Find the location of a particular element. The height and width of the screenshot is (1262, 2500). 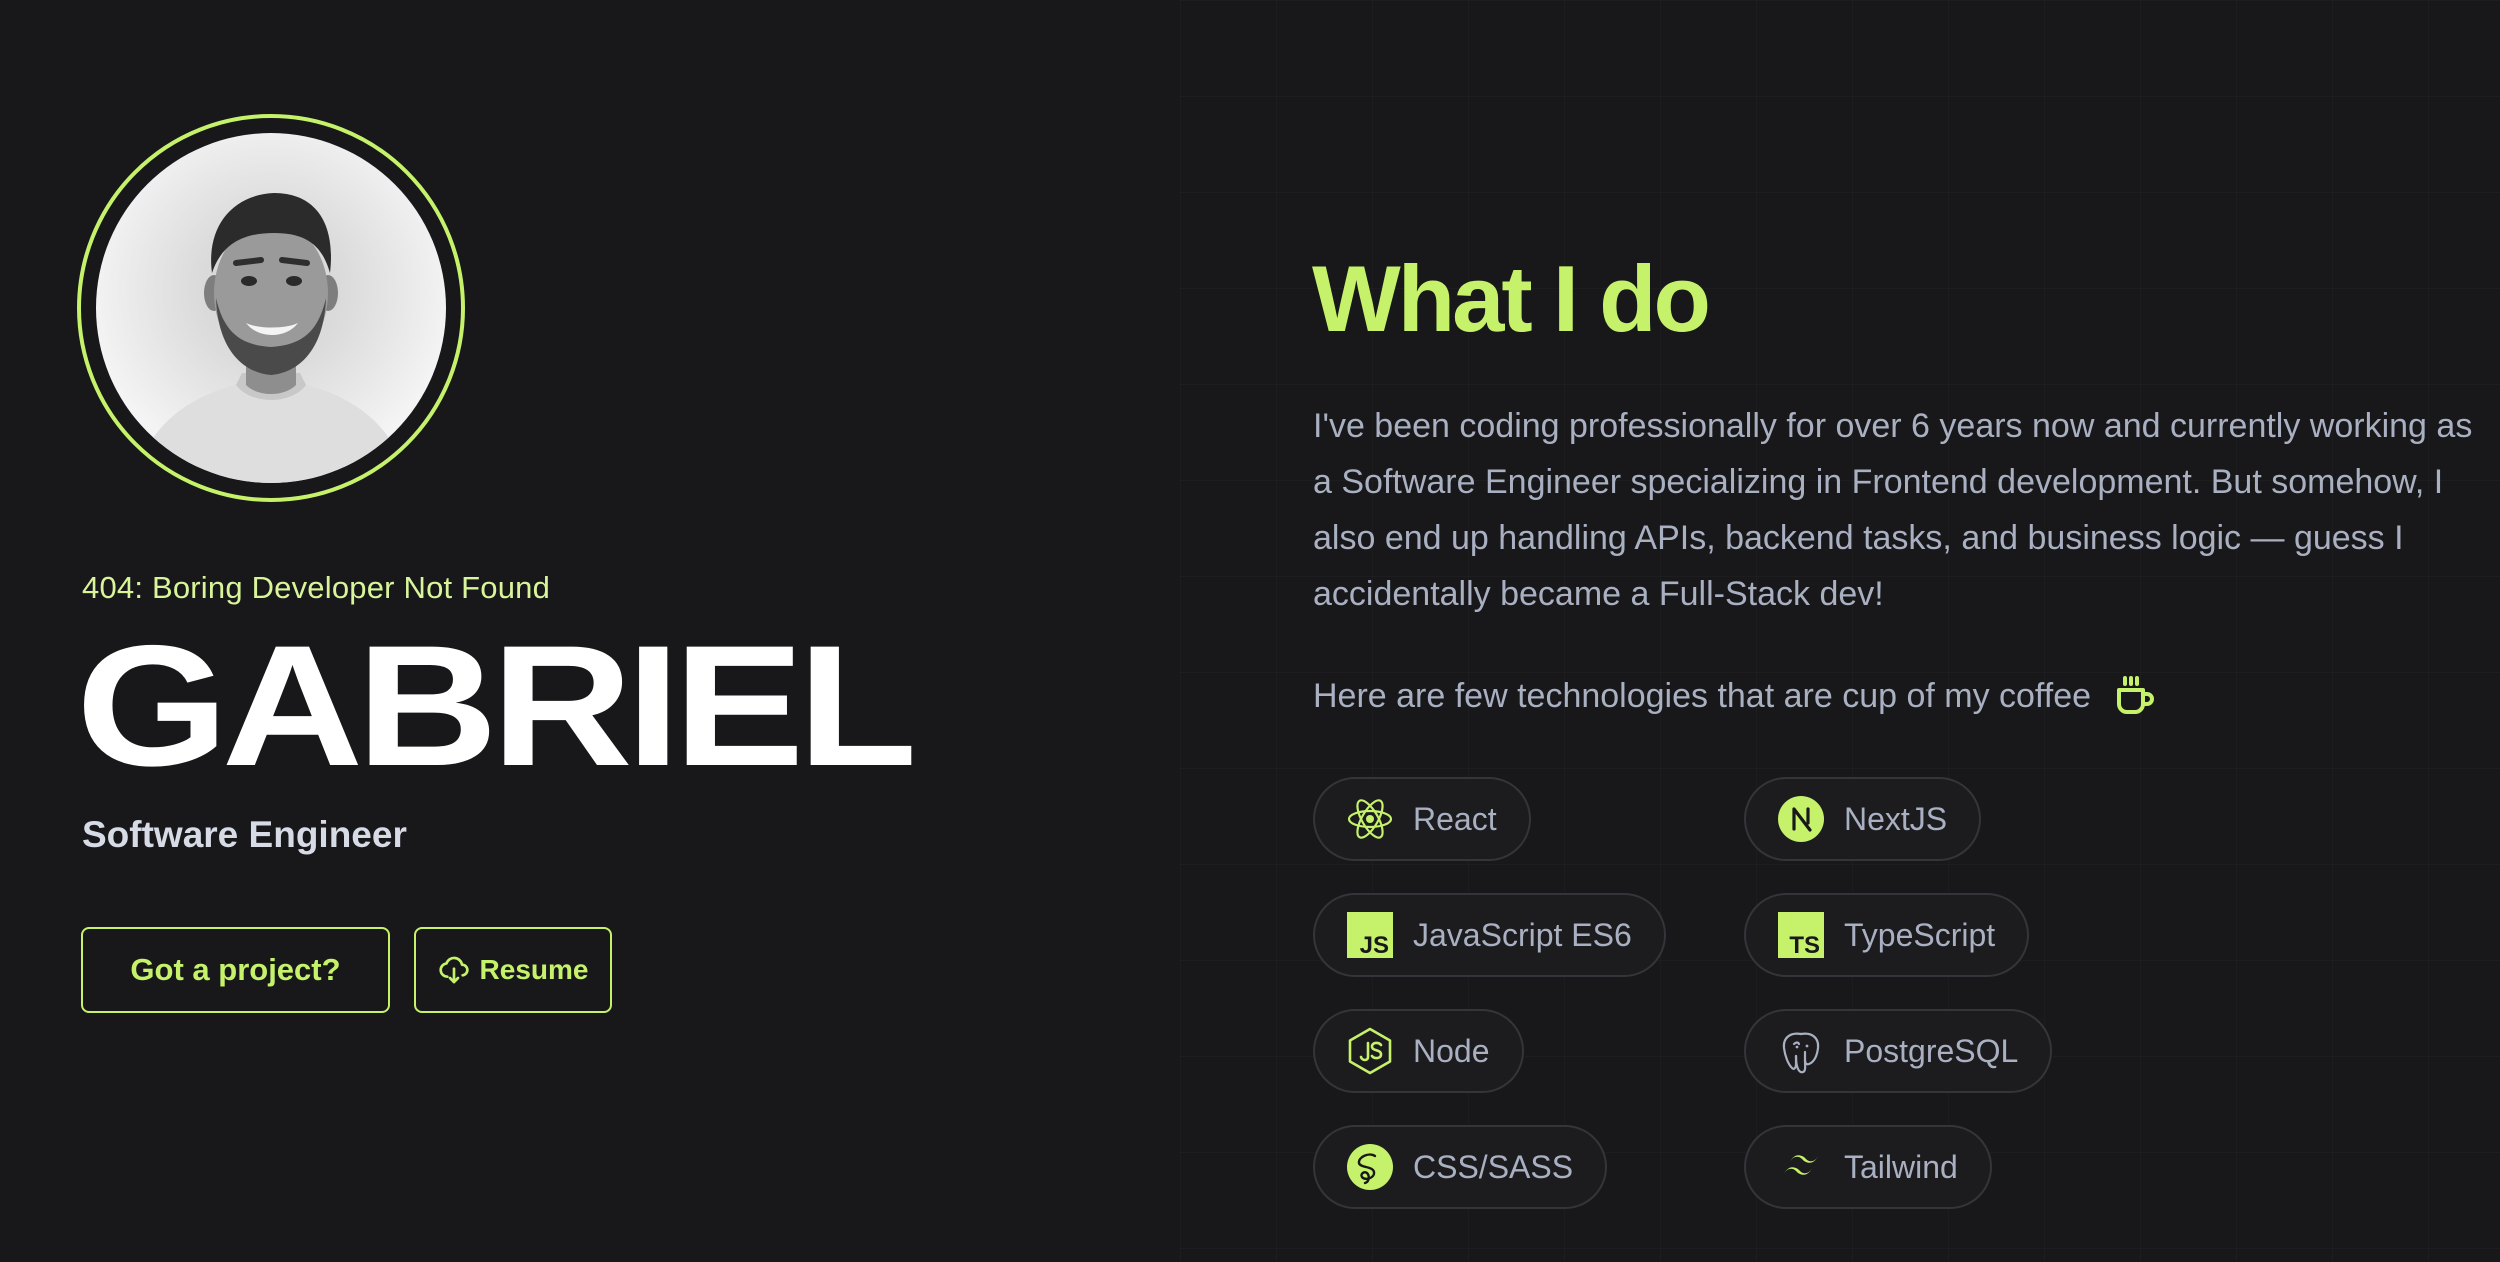

nodejs-icon is located at coordinates (1370, 1051).